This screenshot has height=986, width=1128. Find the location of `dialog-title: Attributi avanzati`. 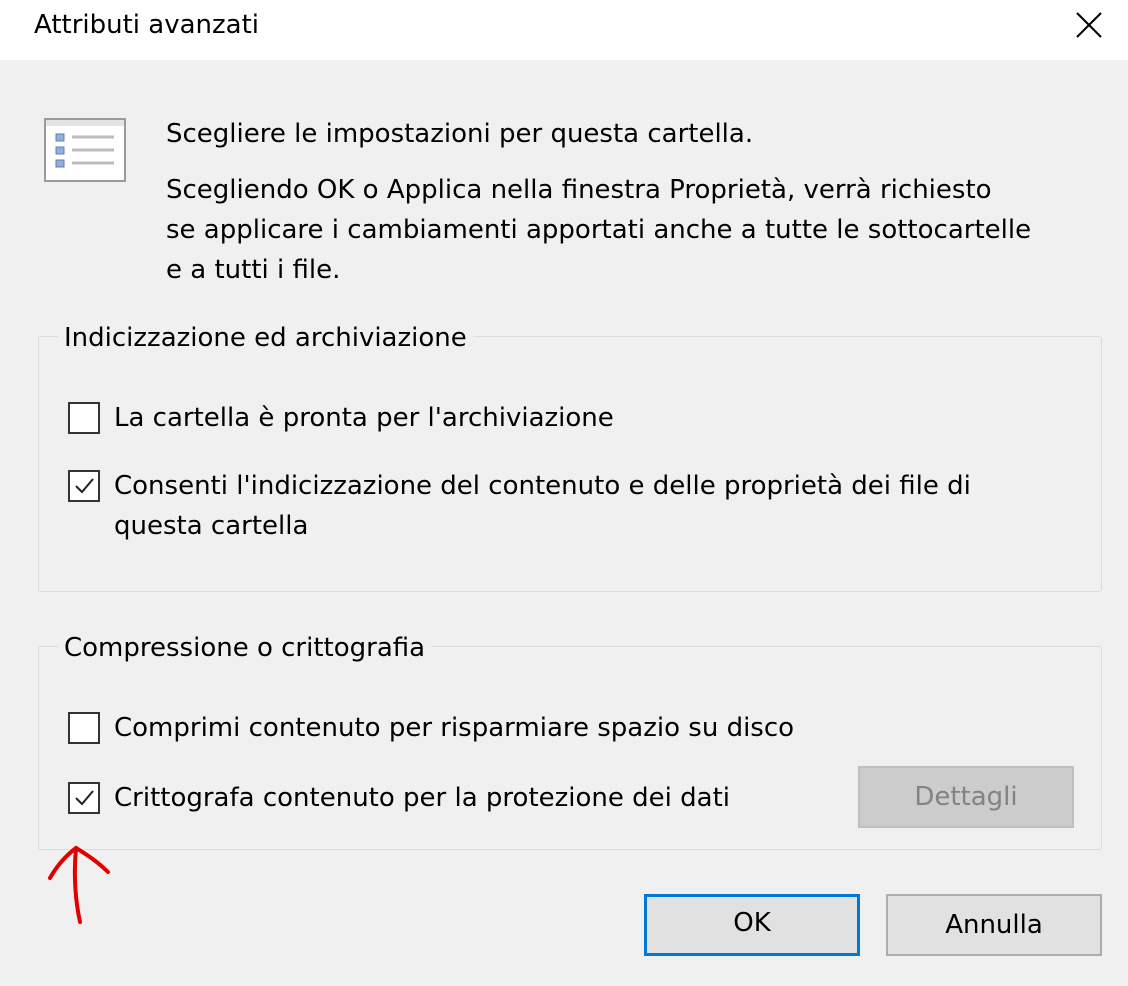

dialog-title: Attributi avanzati is located at coordinates (147, 25).